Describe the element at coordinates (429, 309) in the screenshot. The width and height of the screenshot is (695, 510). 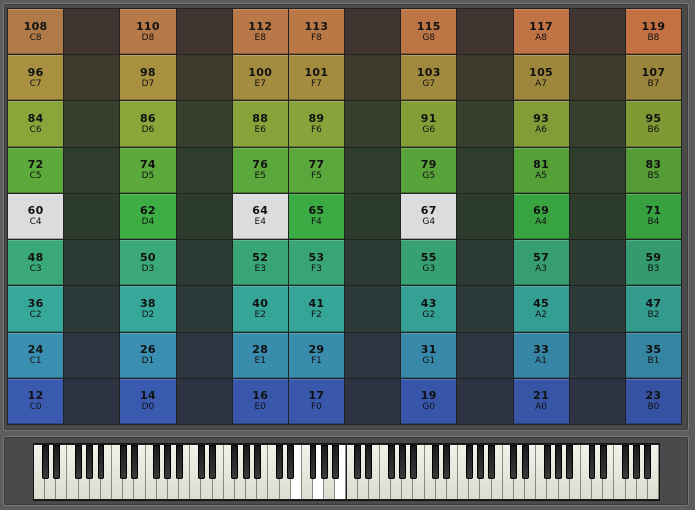
I see `note-cell-g2: 43 G2` at that location.